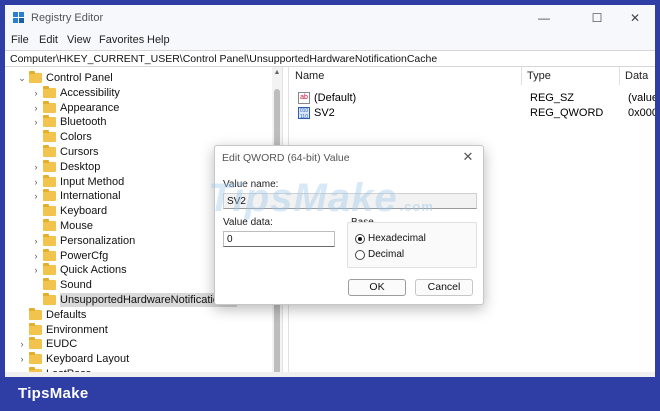 This screenshot has width=660, height=411. I want to click on column-header-name: Name, so click(406, 76).